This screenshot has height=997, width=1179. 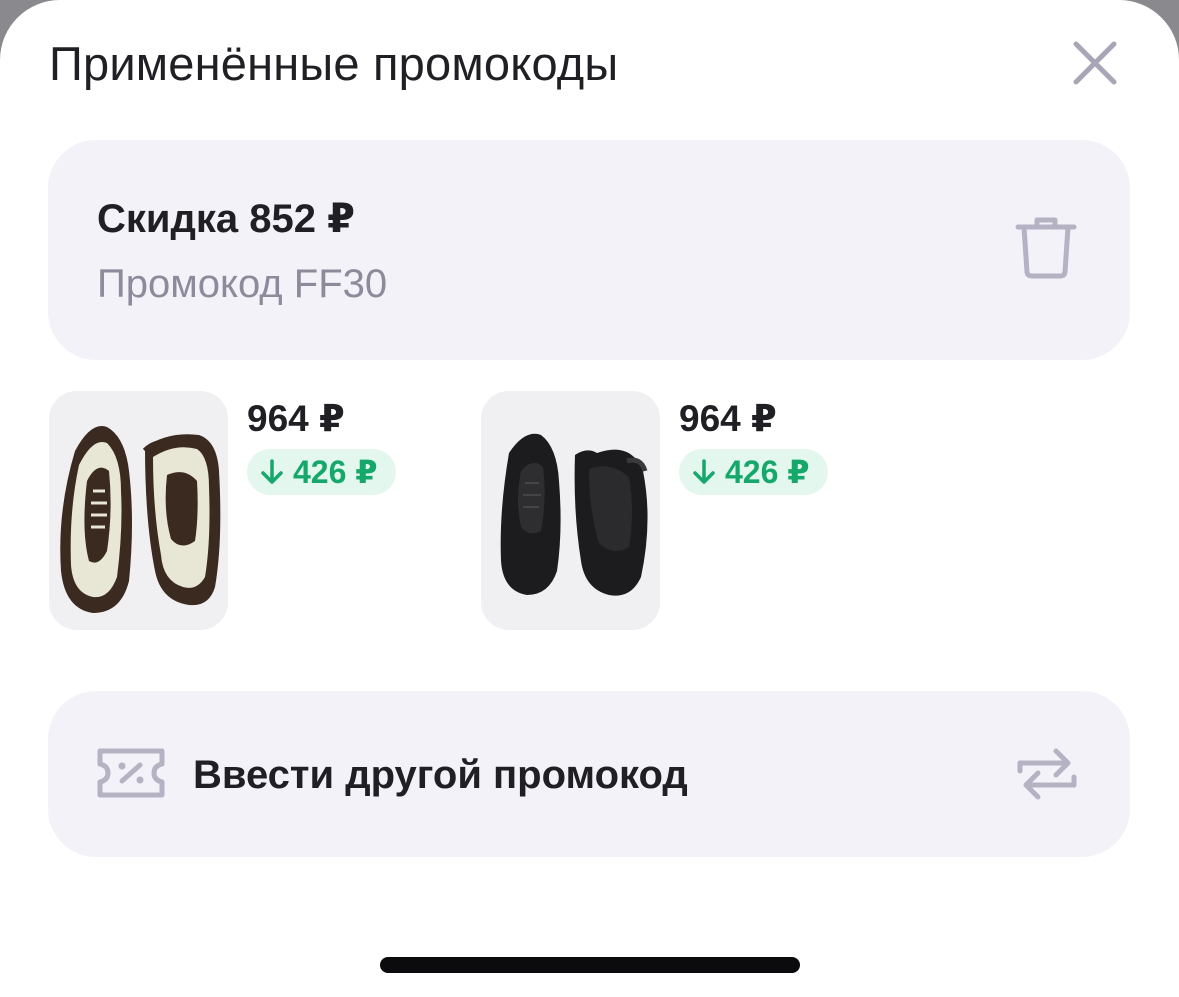 I want to click on coupon-icon, so click(x=131, y=773).